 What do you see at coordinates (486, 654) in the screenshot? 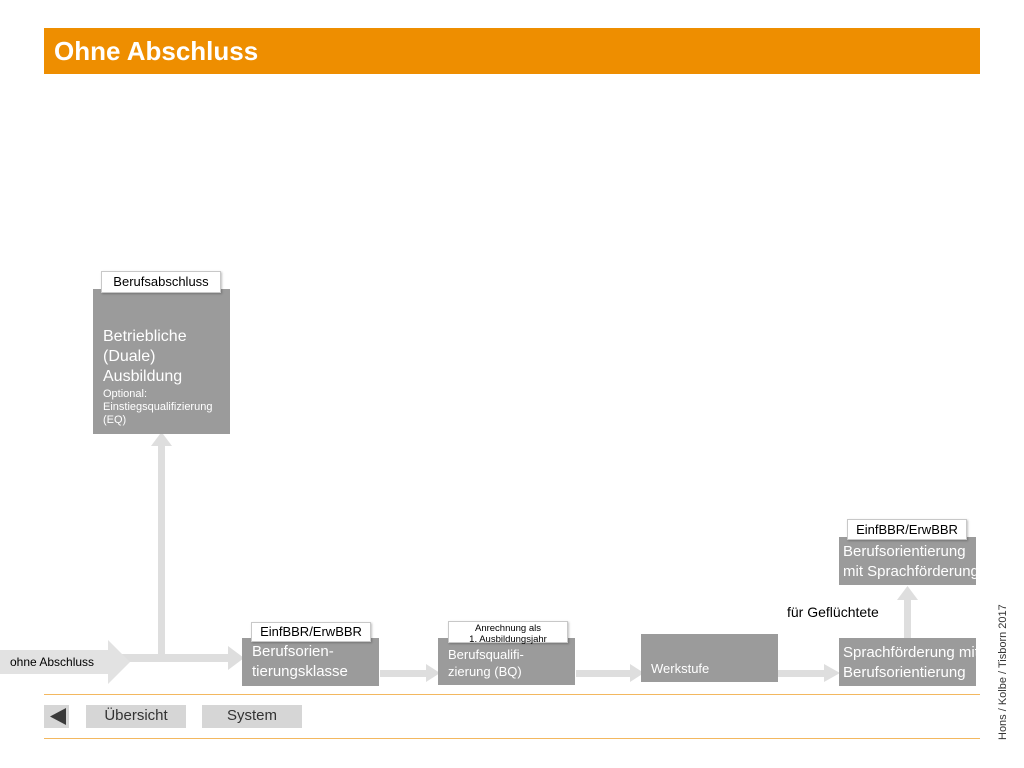
I see `bq-line-1: Berufsqualifi-` at bounding box center [486, 654].